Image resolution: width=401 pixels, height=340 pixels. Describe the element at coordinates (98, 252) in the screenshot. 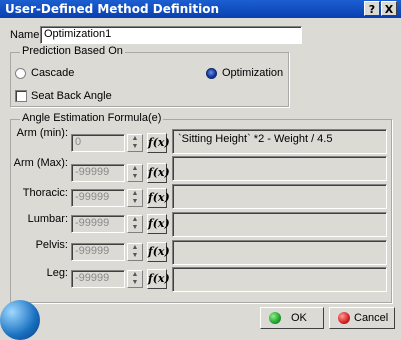

I see `pelvis-value: -99999` at that location.